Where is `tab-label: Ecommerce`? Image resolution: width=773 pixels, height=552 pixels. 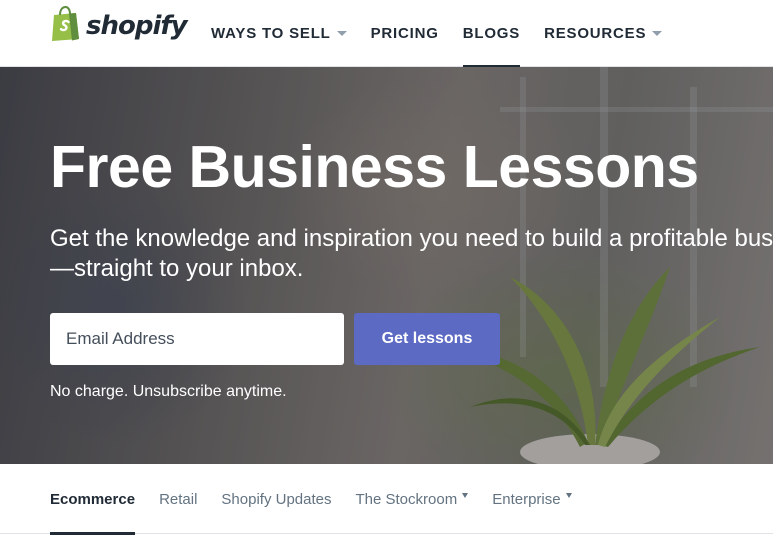
tab-label: Ecommerce is located at coordinates (93, 499).